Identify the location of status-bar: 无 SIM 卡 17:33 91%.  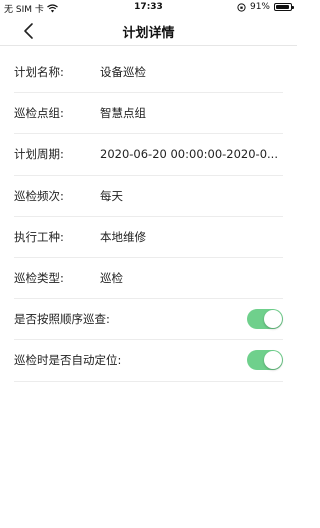
(148, 8).